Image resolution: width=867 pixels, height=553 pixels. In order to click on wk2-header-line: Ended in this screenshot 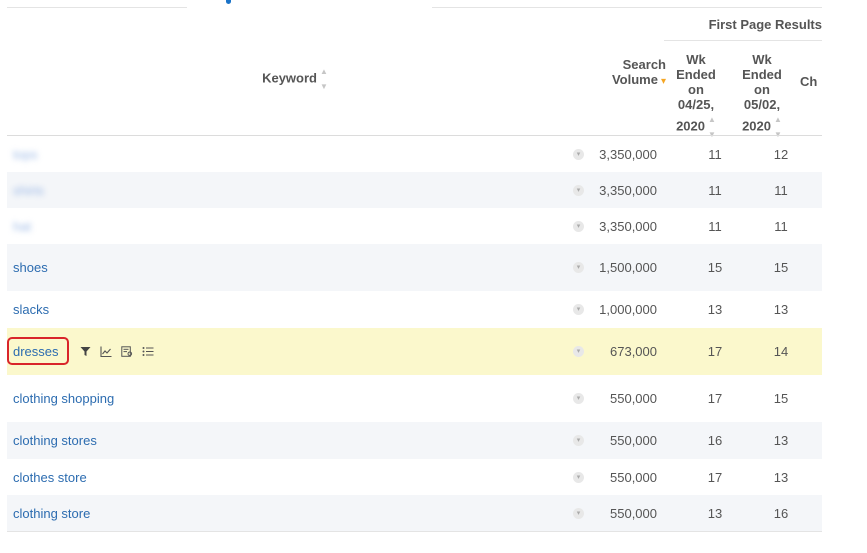, I will do `click(762, 74)`.